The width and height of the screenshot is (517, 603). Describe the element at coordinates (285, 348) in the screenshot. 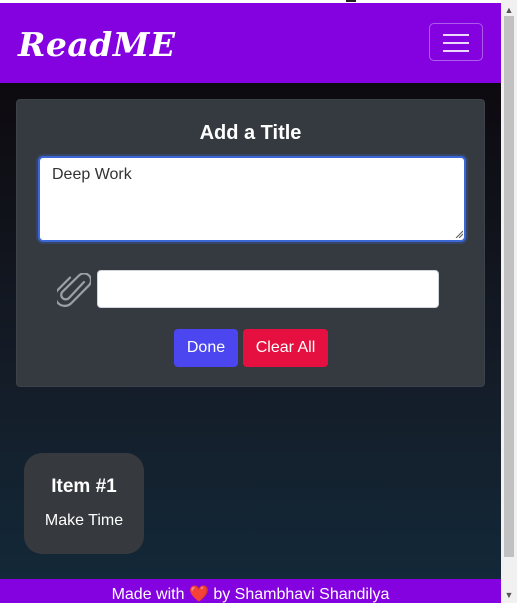

I see `clear-all-button: Clear All` at that location.